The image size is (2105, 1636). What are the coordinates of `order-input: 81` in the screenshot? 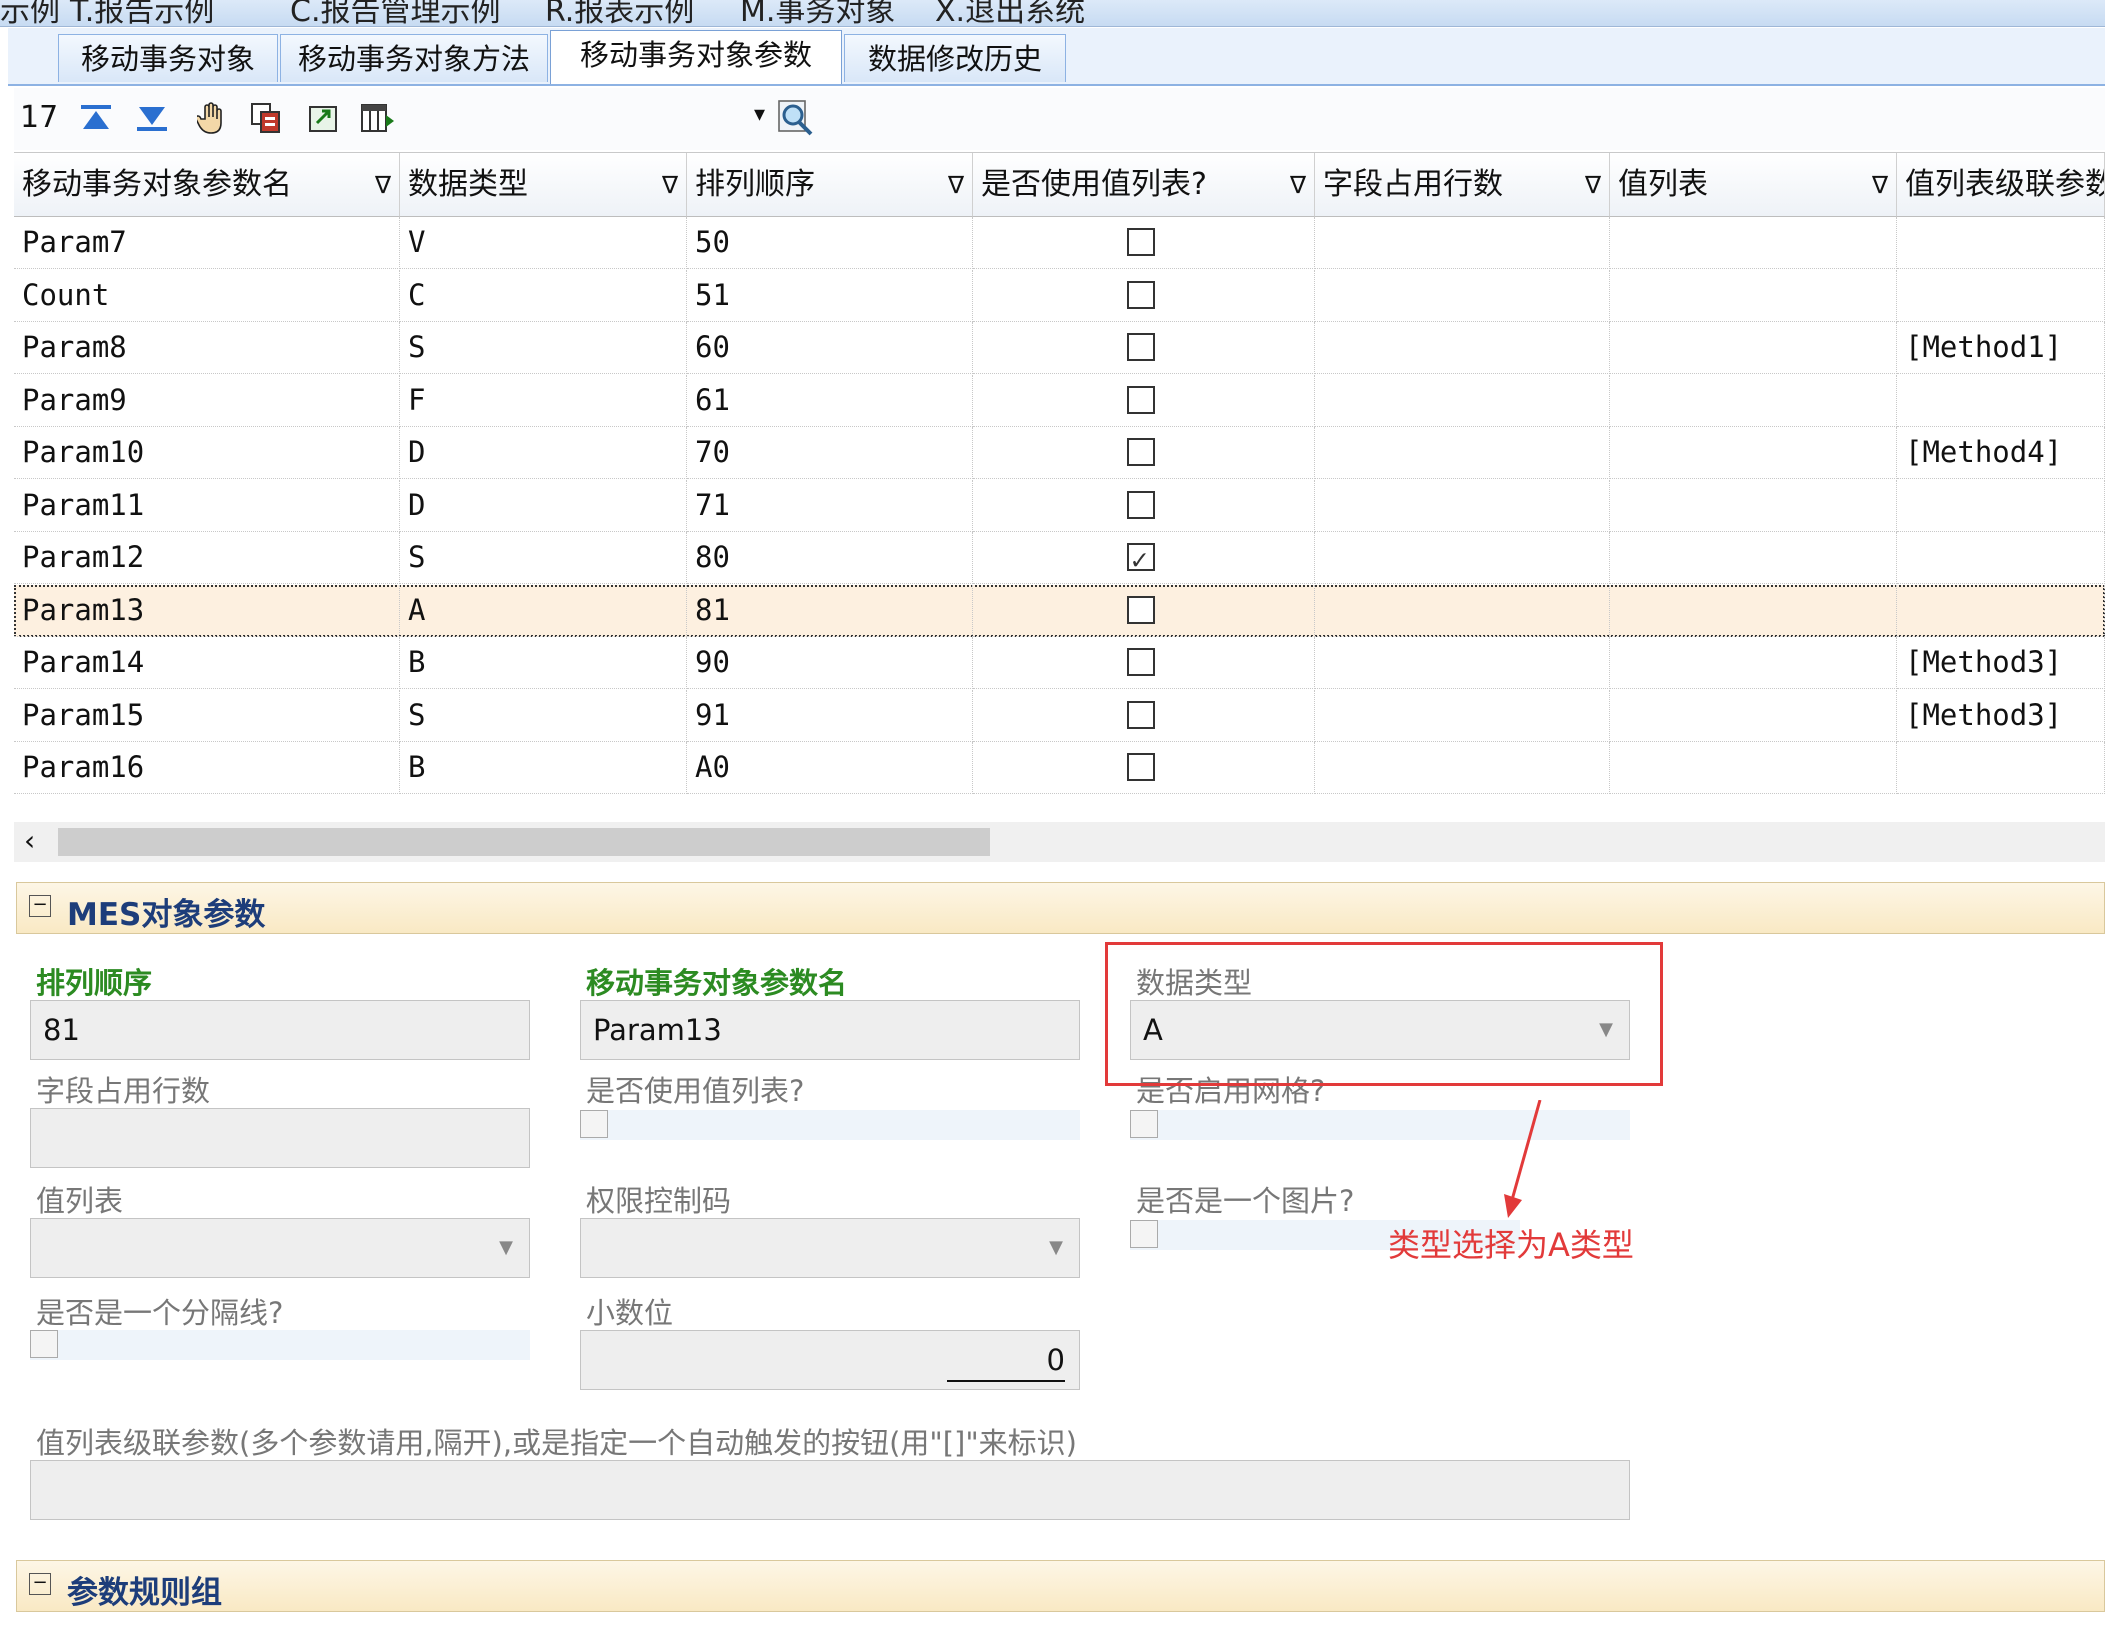 It's located at (280, 1030).